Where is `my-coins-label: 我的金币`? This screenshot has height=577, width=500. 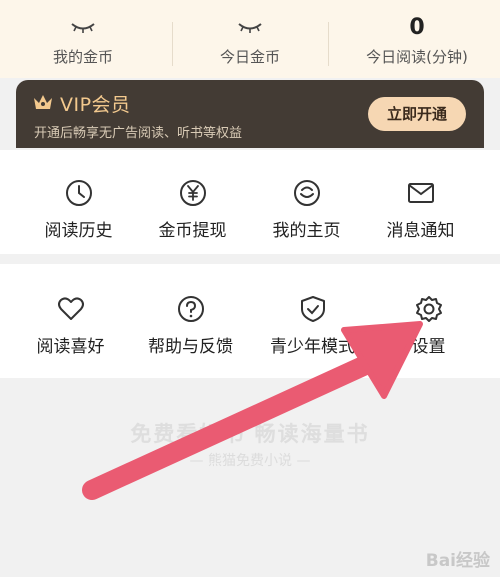
my-coins-label: 我的金币 is located at coordinates (82, 57).